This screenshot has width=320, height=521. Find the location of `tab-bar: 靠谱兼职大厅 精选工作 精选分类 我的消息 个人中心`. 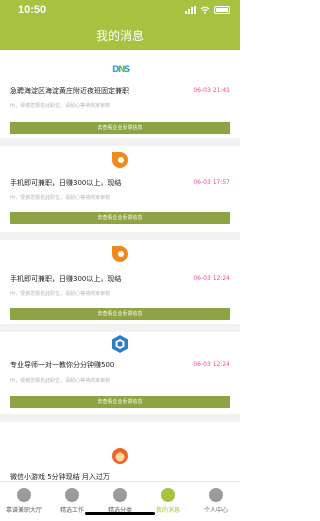

tab-bar: 靠谱兼职大厅 精选工作 精选分类 我的消息 个人中心 is located at coordinates (120, 501).